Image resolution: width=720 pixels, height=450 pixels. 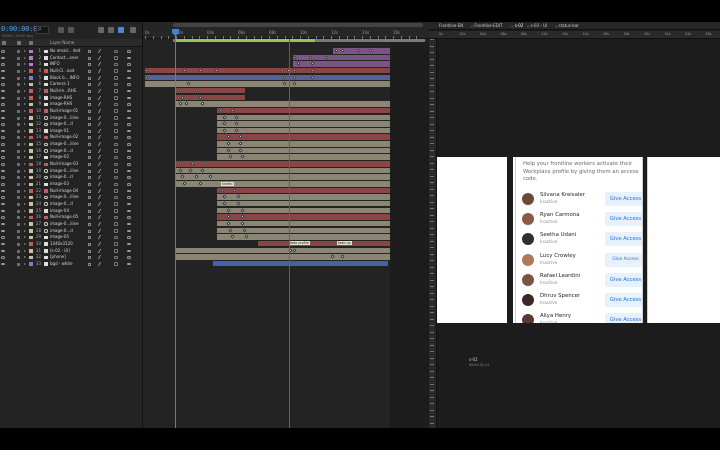 I want to click on layer-row: 12 image-0...d, so click(x=71, y=124).